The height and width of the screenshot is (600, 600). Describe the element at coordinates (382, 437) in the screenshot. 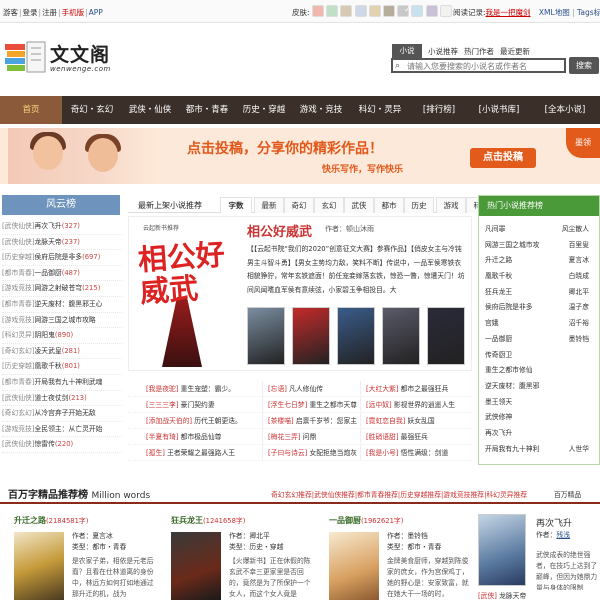

I see `recommend-author: [胜硝语甜]` at that location.